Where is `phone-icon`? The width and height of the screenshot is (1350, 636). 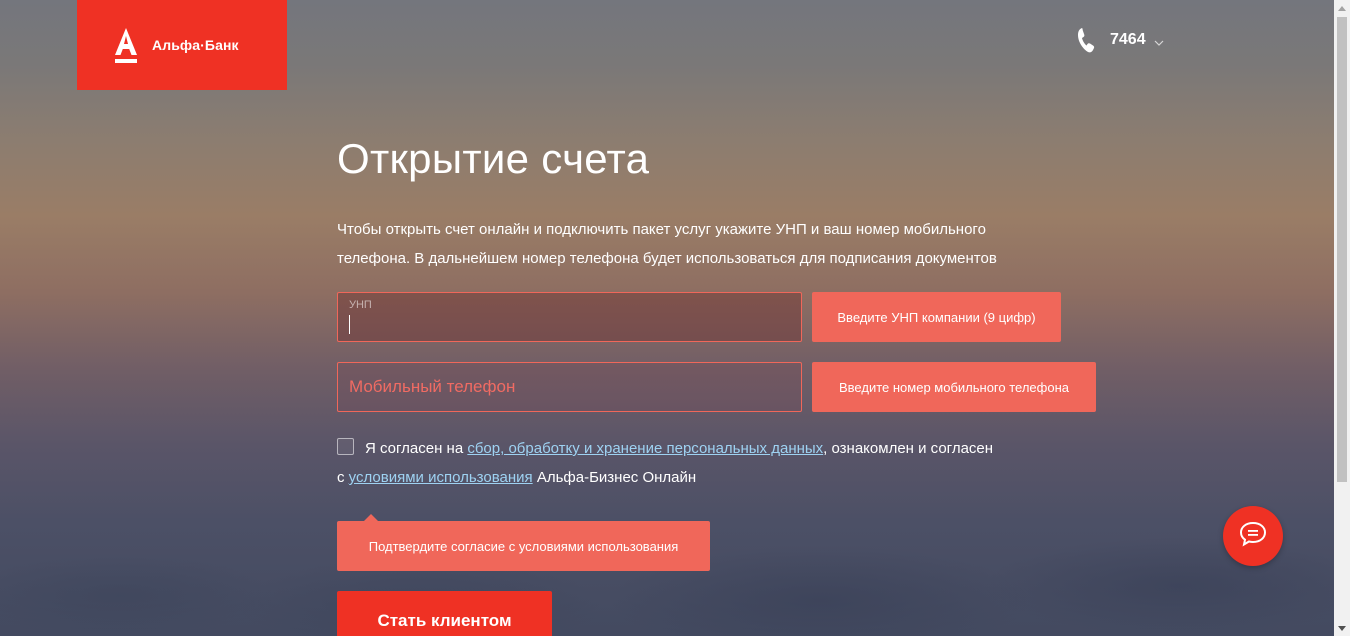
phone-icon is located at coordinates (1087, 40).